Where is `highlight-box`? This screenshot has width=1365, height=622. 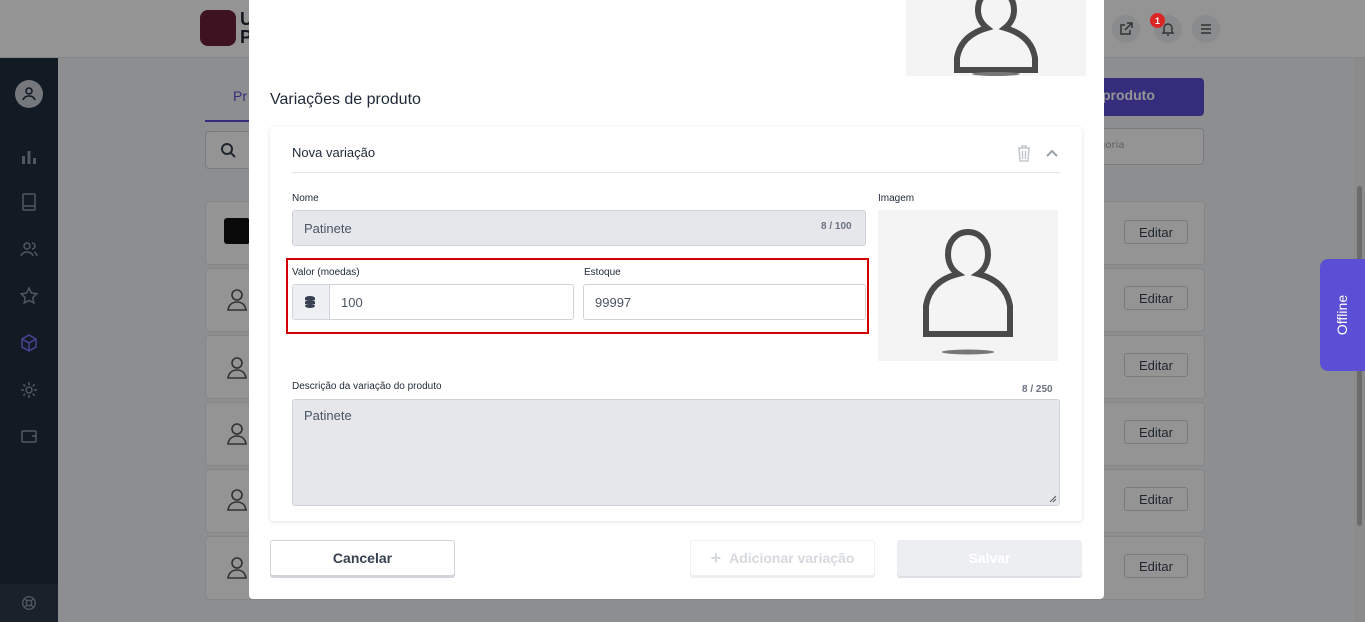
highlight-box is located at coordinates (577, 296).